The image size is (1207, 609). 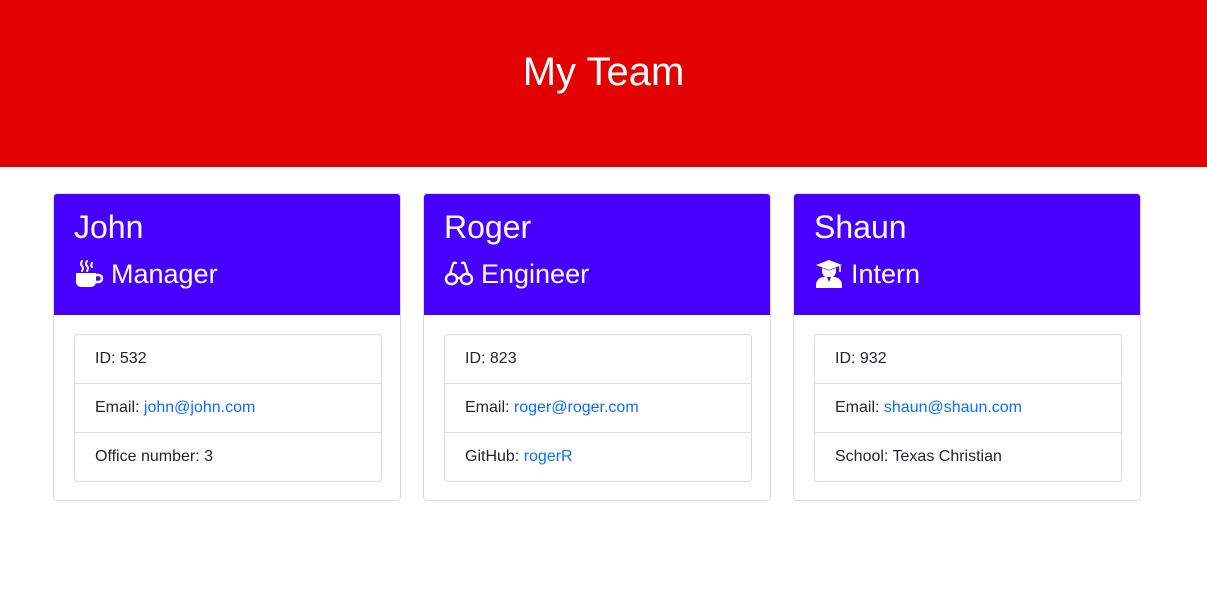 I want to click on github-link: rogerR, so click(x=548, y=456).